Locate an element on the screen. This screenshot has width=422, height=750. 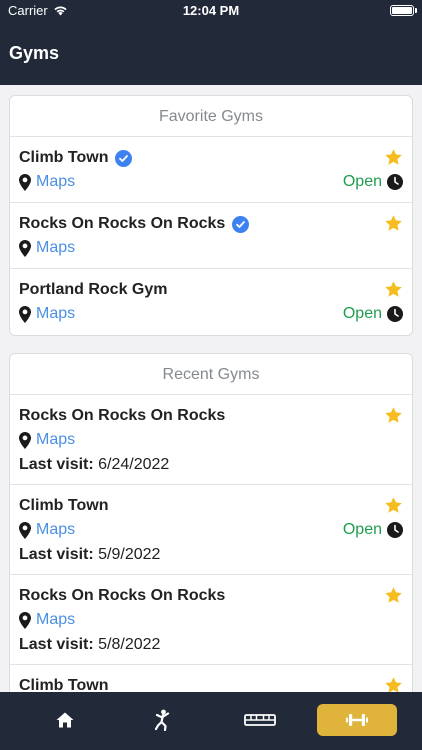
tab-climbing is located at coordinates (163, 720).